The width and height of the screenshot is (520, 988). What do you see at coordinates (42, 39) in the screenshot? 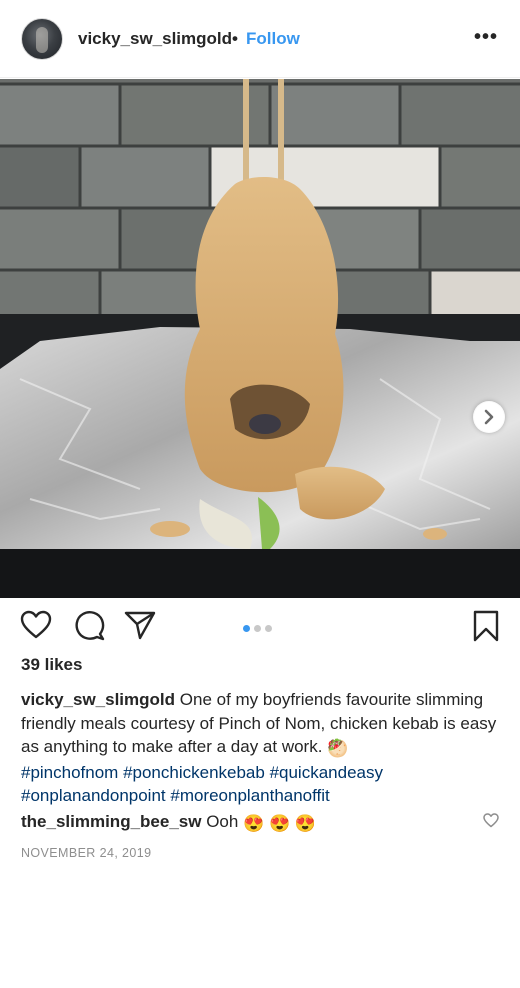
I see `avatar` at bounding box center [42, 39].